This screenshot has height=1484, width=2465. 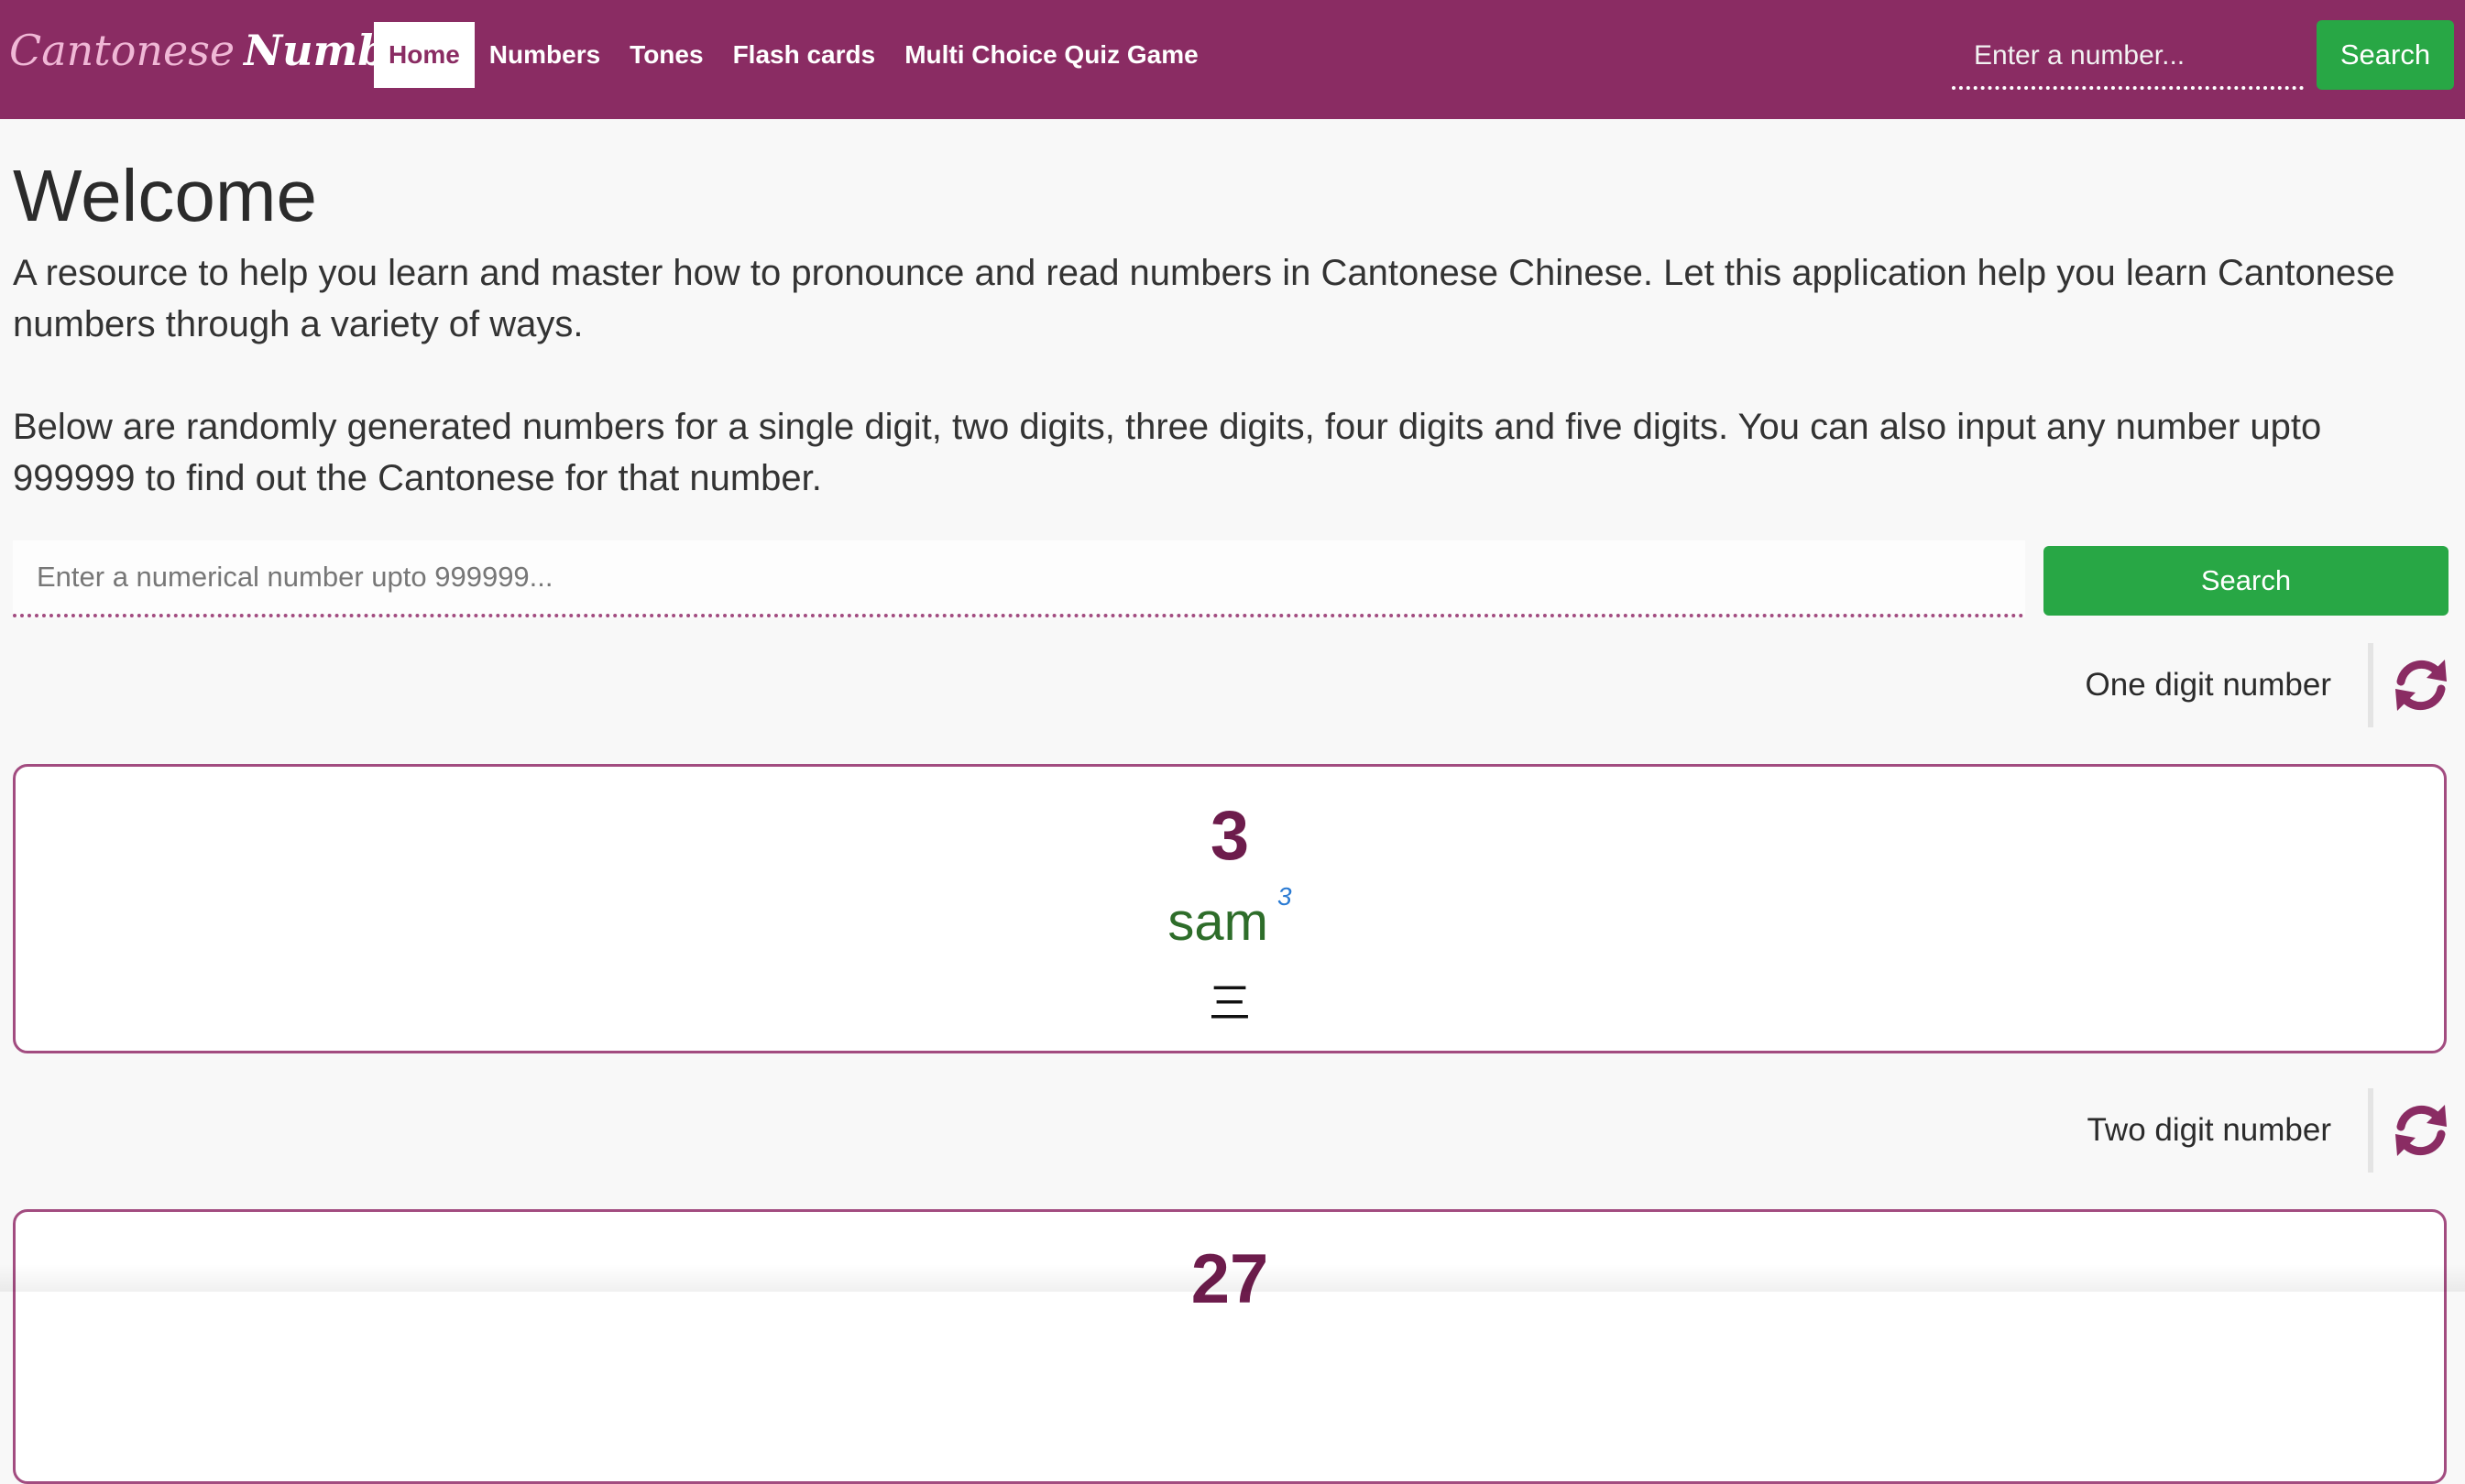 What do you see at coordinates (1230, 836) in the screenshot?
I see `card-number: 3` at bounding box center [1230, 836].